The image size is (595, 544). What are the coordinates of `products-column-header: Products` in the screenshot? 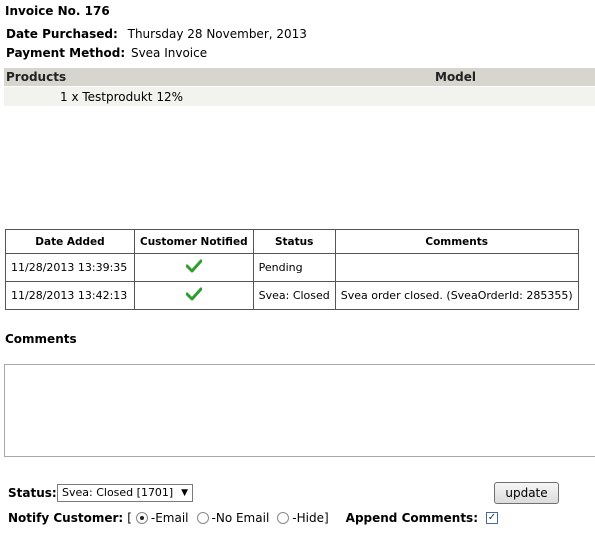 It's located at (36, 77).